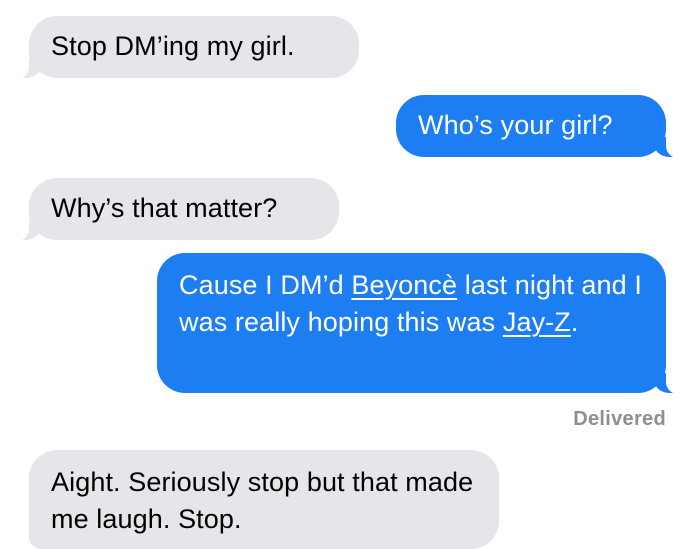 This screenshot has width=700, height=549. Describe the element at coordinates (404, 285) in the screenshot. I see `beyonce-data-detector-link: Beyoncè` at that location.